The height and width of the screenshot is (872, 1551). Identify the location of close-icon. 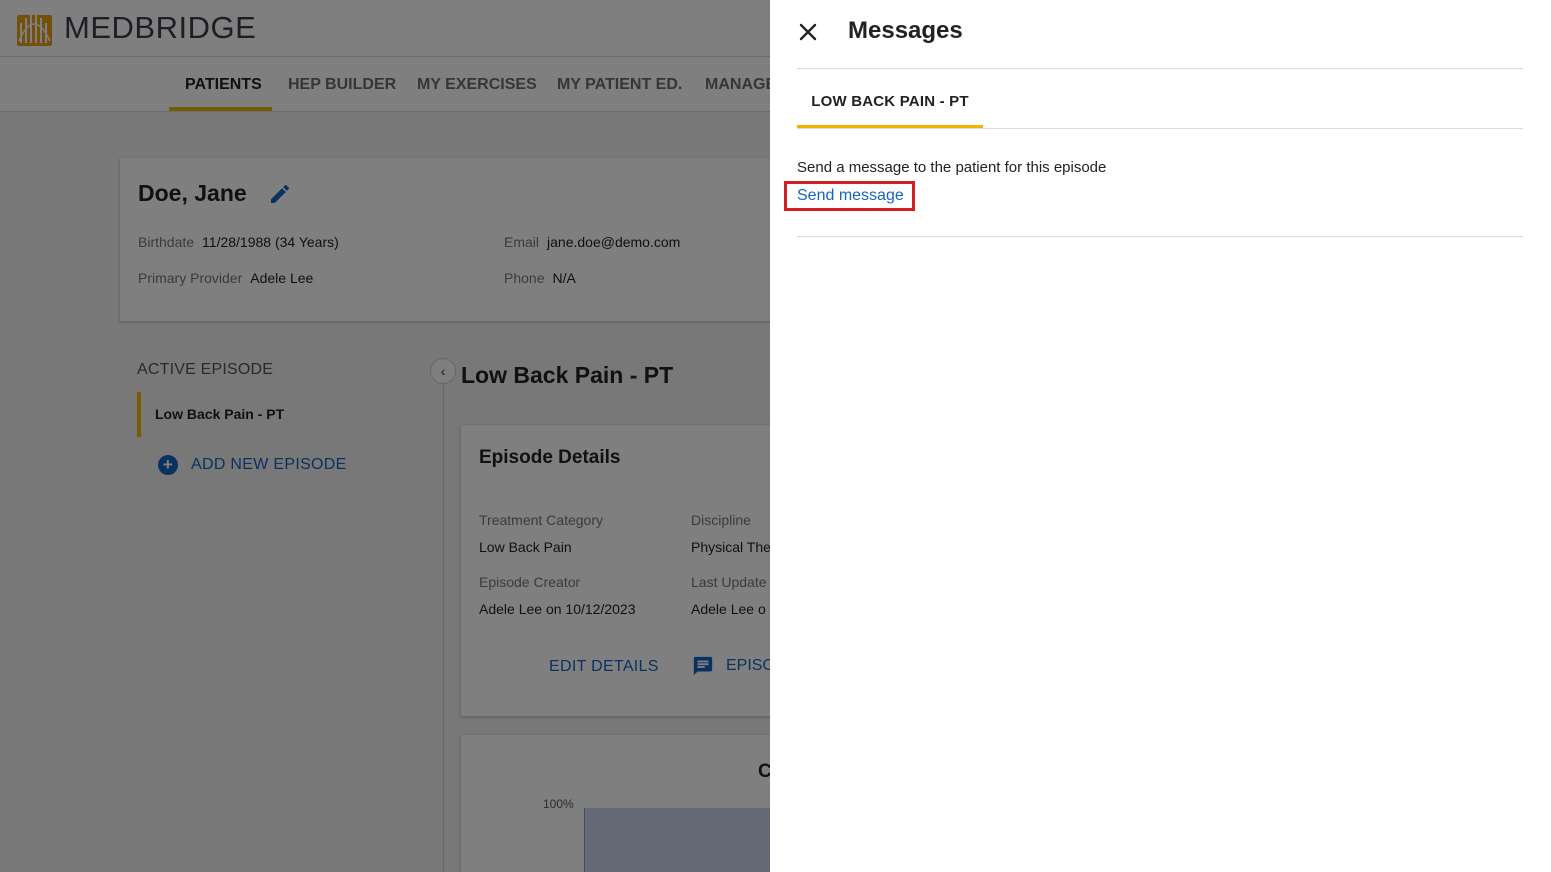
(808, 32).